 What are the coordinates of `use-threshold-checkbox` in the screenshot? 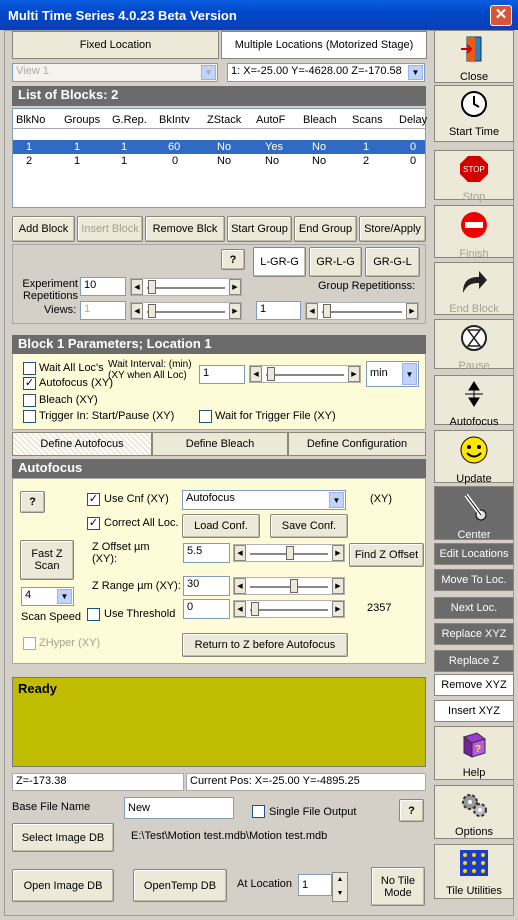 It's located at (93, 614).